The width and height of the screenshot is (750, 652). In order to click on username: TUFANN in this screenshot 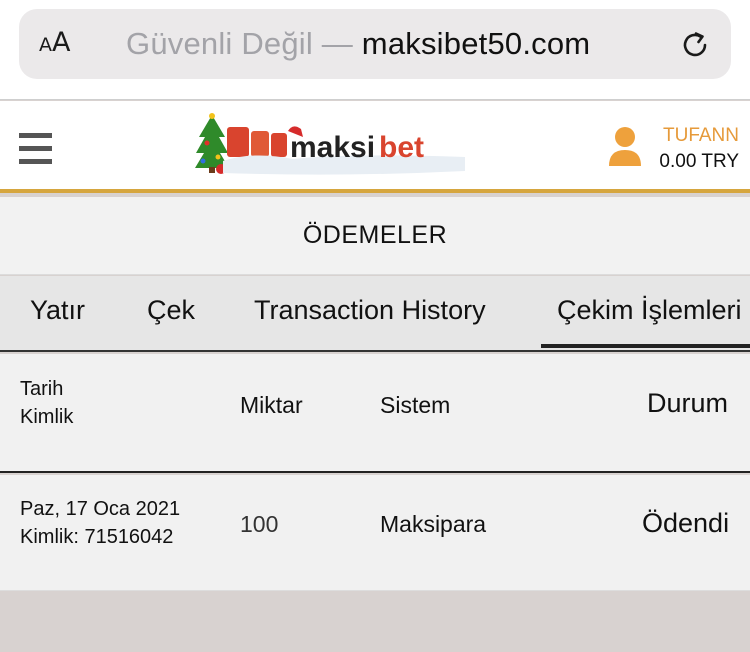, I will do `click(701, 136)`.